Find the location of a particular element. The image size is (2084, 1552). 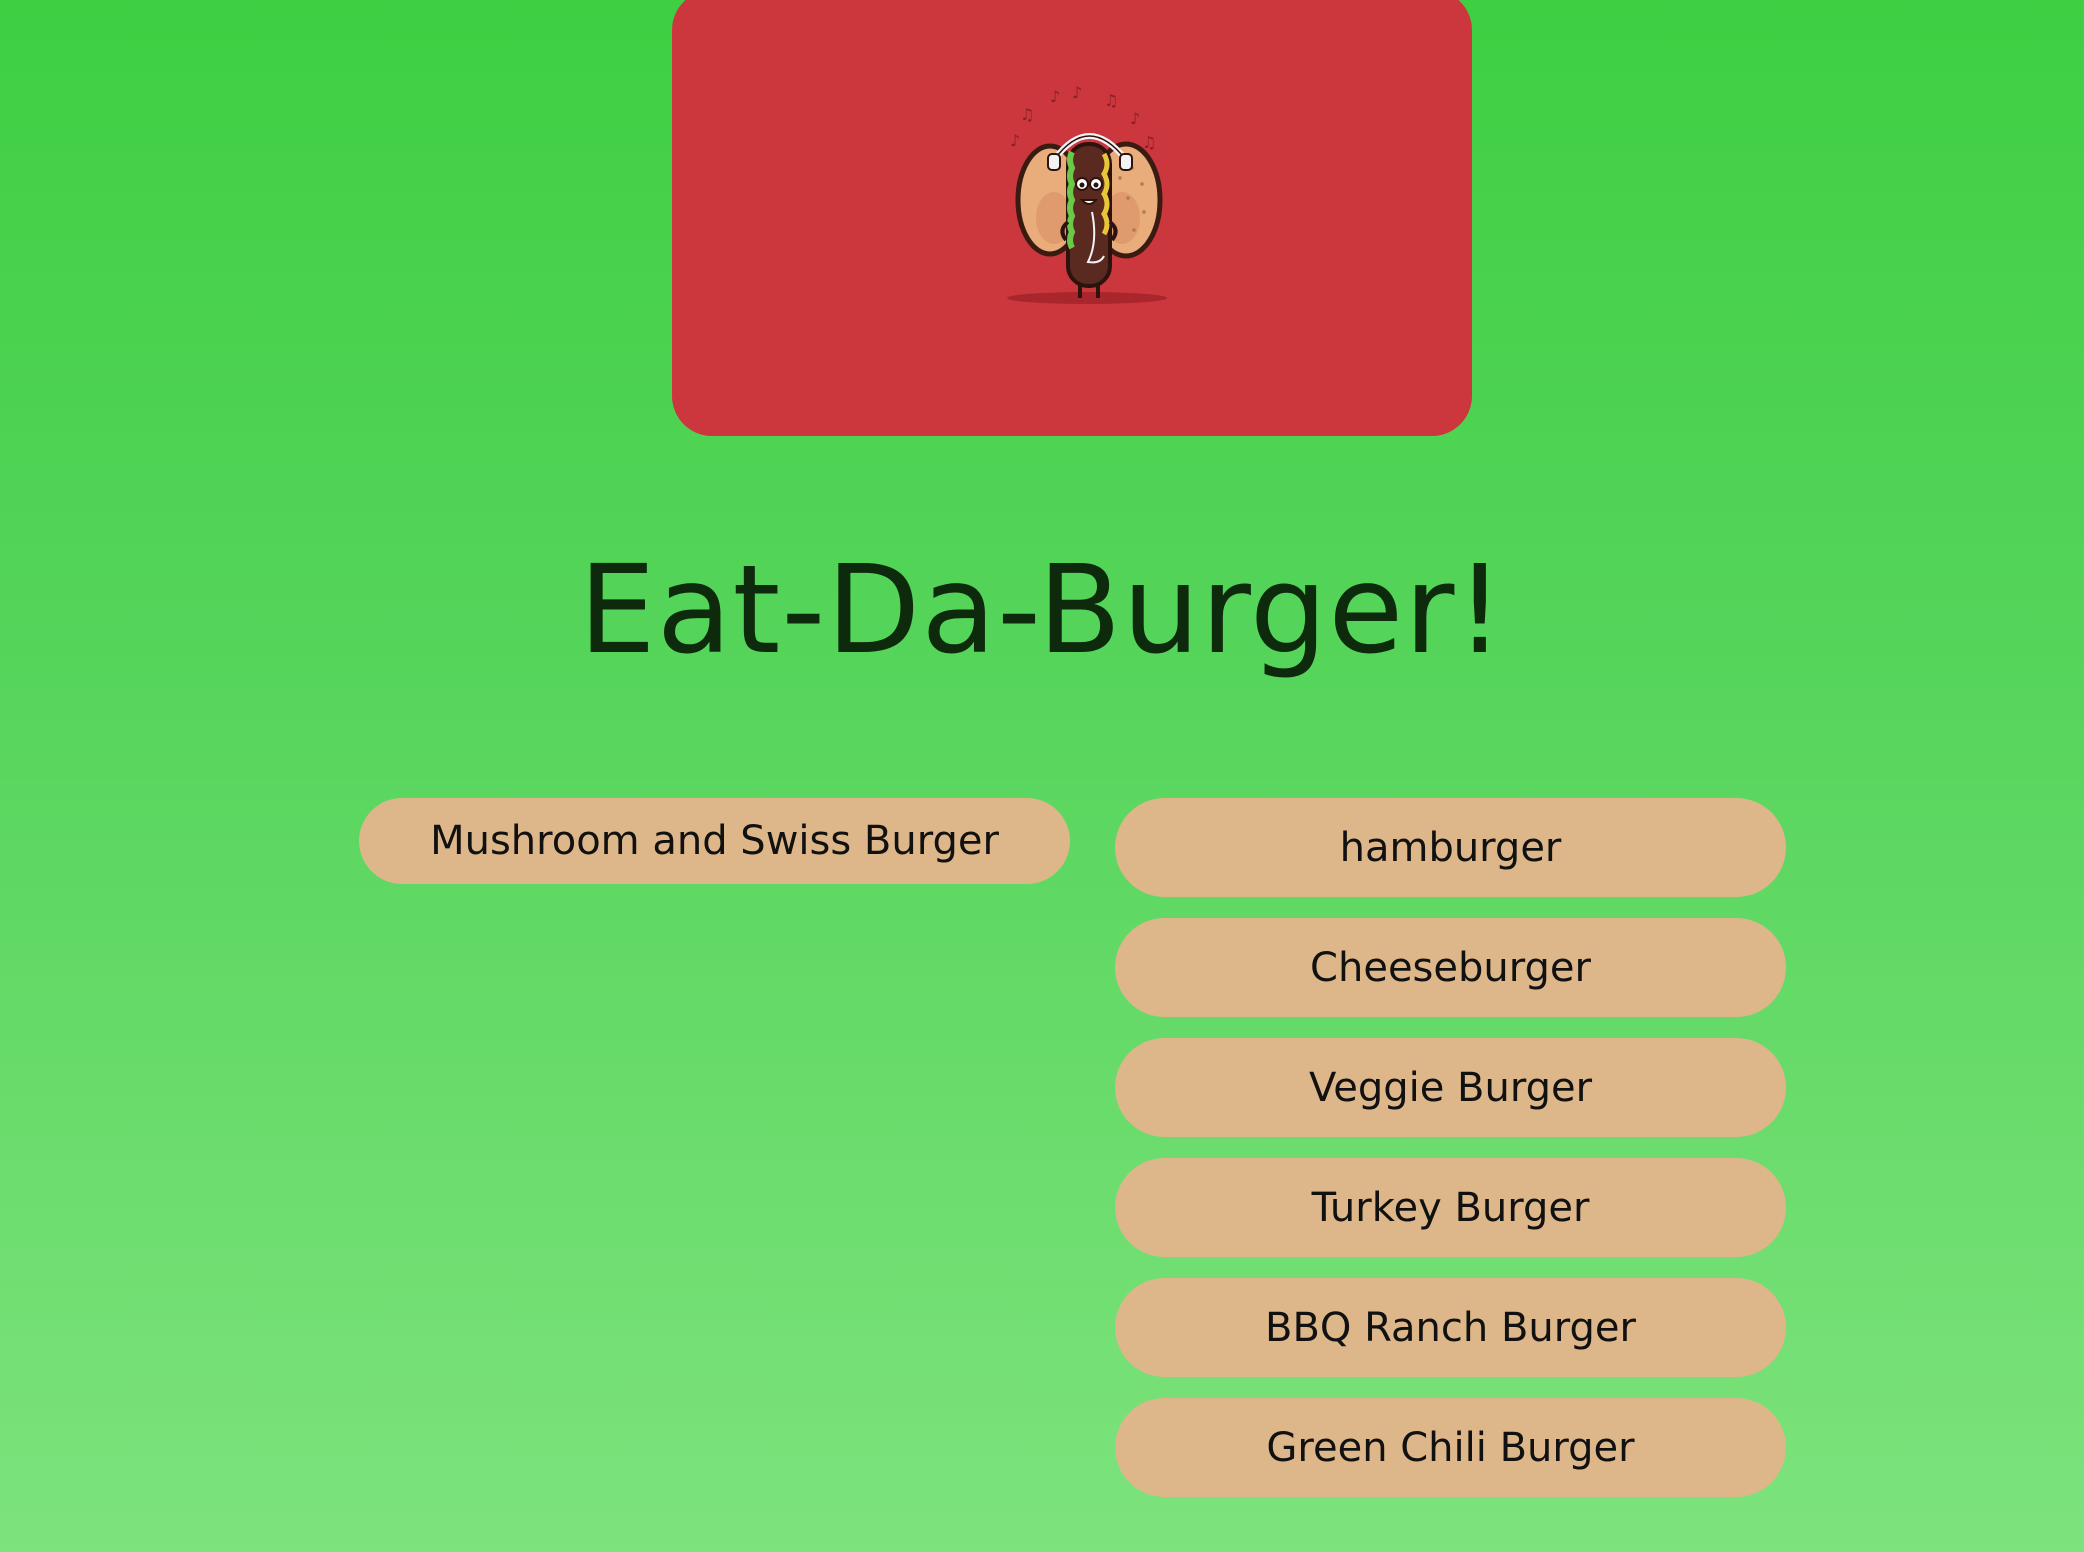

burger-item-cheeseburger: Cheeseburger is located at coordinates (1450, 967).